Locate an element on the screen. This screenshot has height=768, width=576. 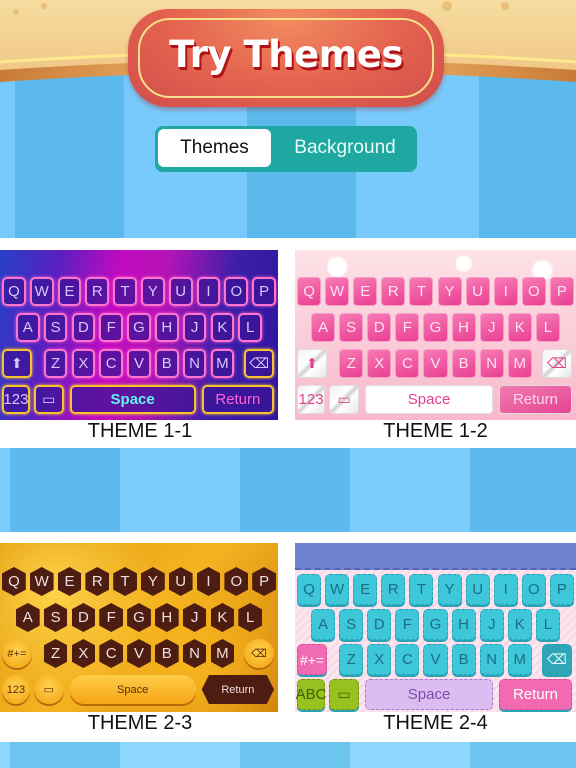
theme-label: THEME 2-3 is located at coordinates (140, 723).